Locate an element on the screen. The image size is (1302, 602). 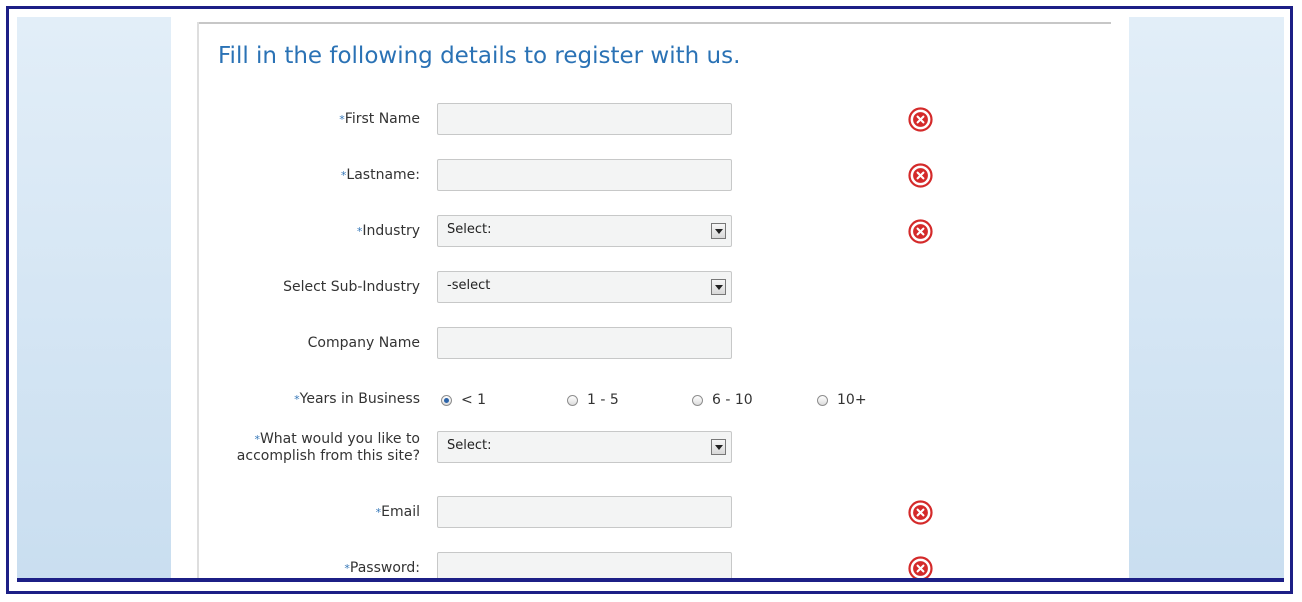
industry-select: Select: is located at coordinates (584, 231).